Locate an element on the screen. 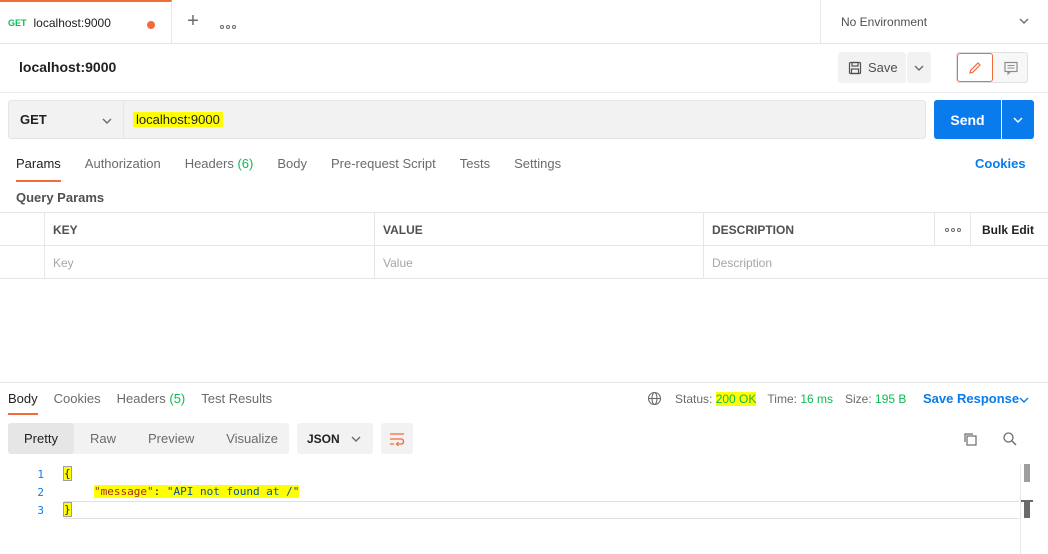 This screenshot has width=1048, height=554. column-header-description: DESCRIPTION is located at coordinates (818, 229).